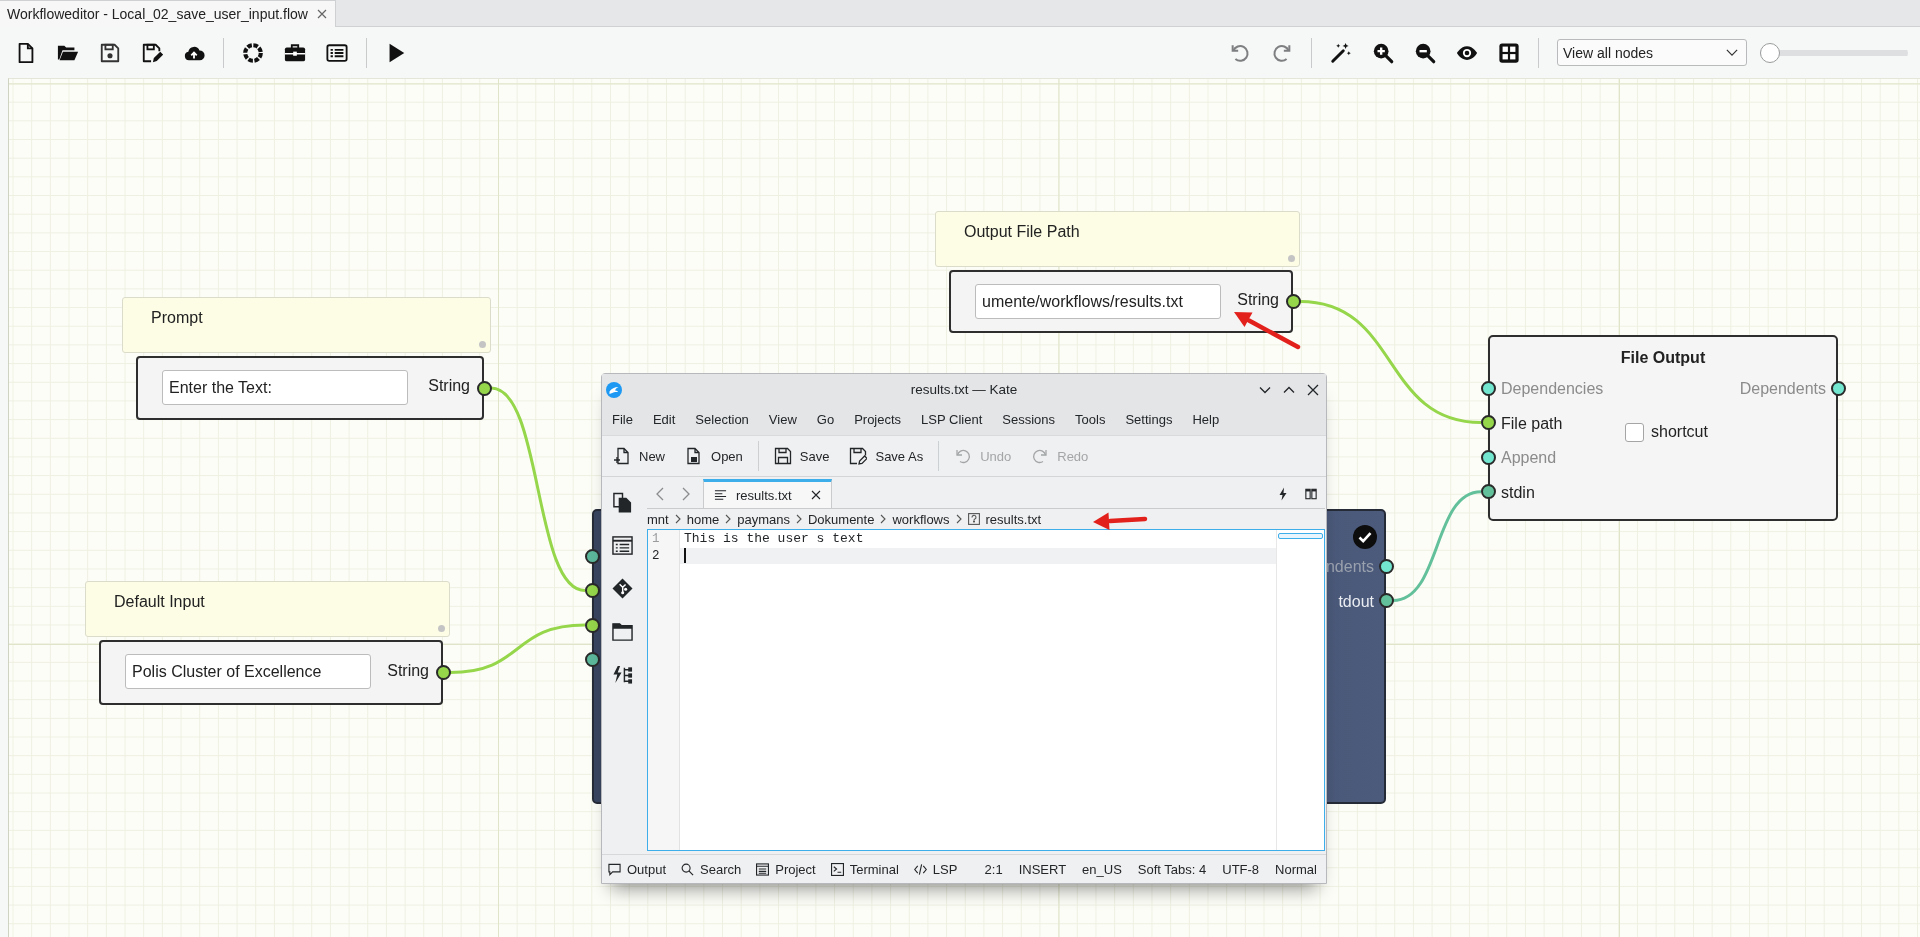 The image size is (1920, 937). What do you see at coordinates (786, 869) in the screenshot?
I see `project-button: Project` at bounding box center [786, 869].